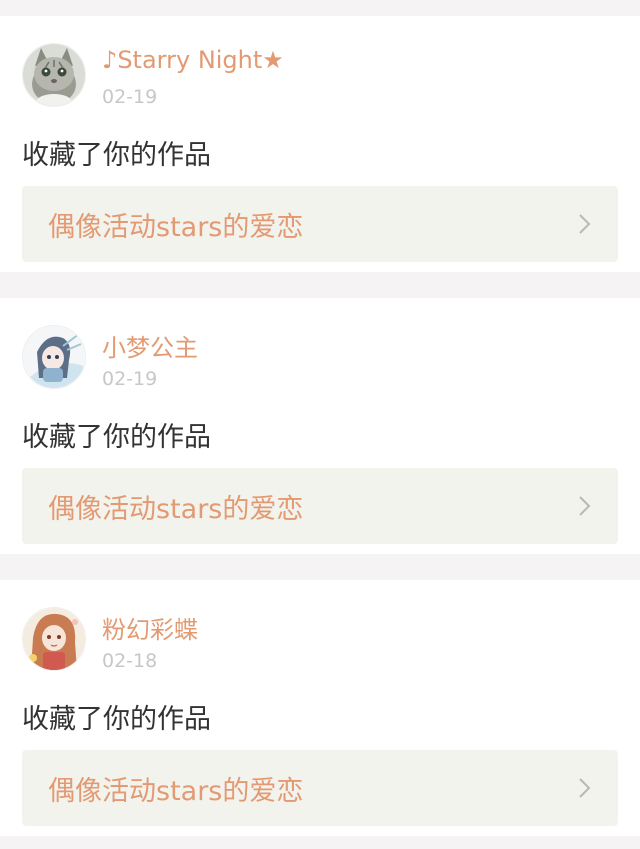 This screenshot has height=849, width=640. I want to click on user-name: 小梦公主, so click(150, 345).